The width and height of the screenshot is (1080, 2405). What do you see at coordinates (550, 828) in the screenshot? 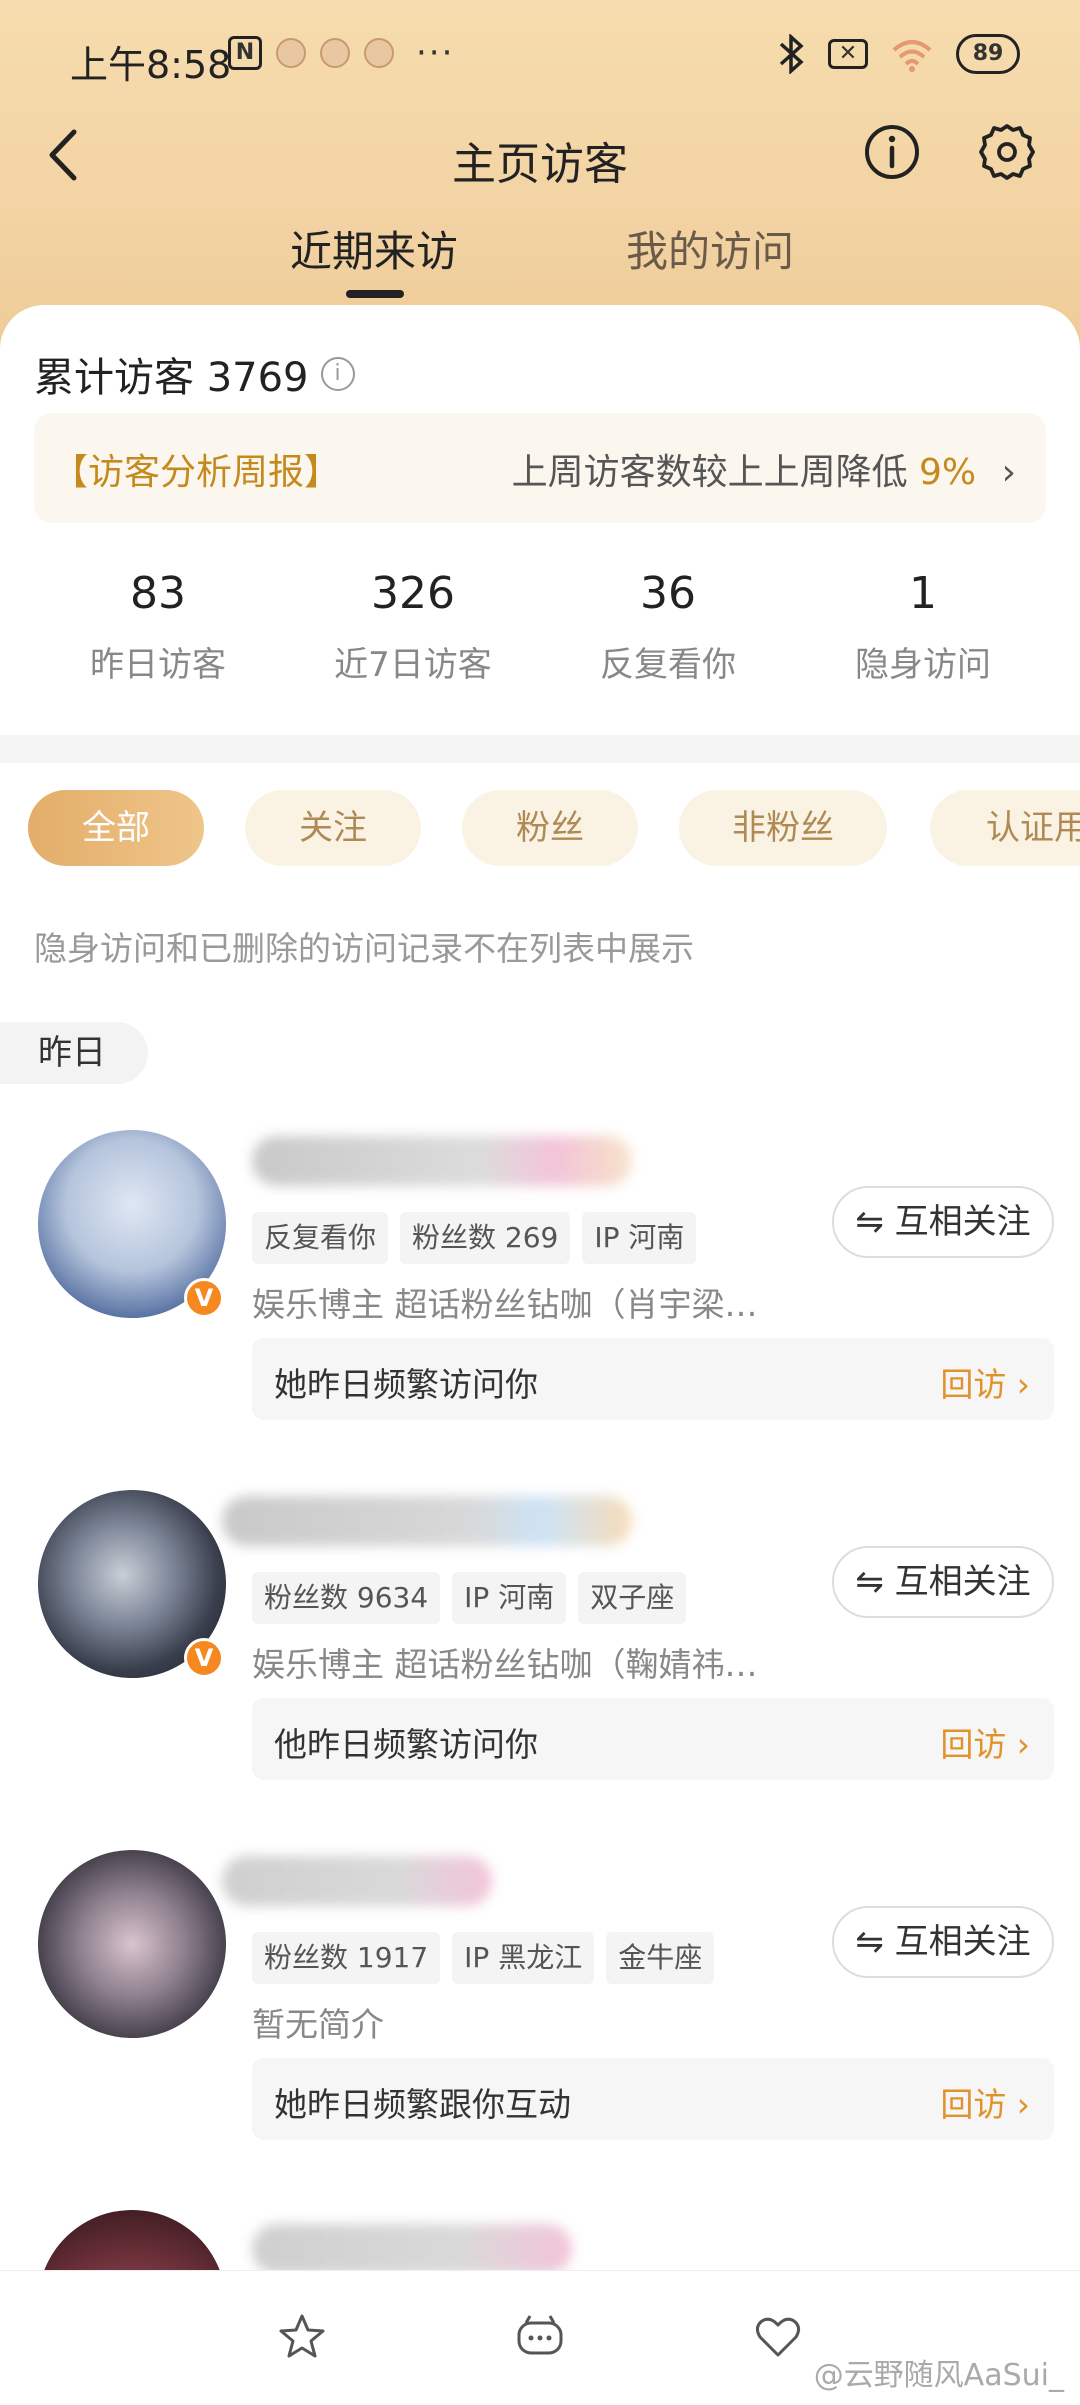
I see `filter-fans: 粉丝` at bounding box center [550, 828].